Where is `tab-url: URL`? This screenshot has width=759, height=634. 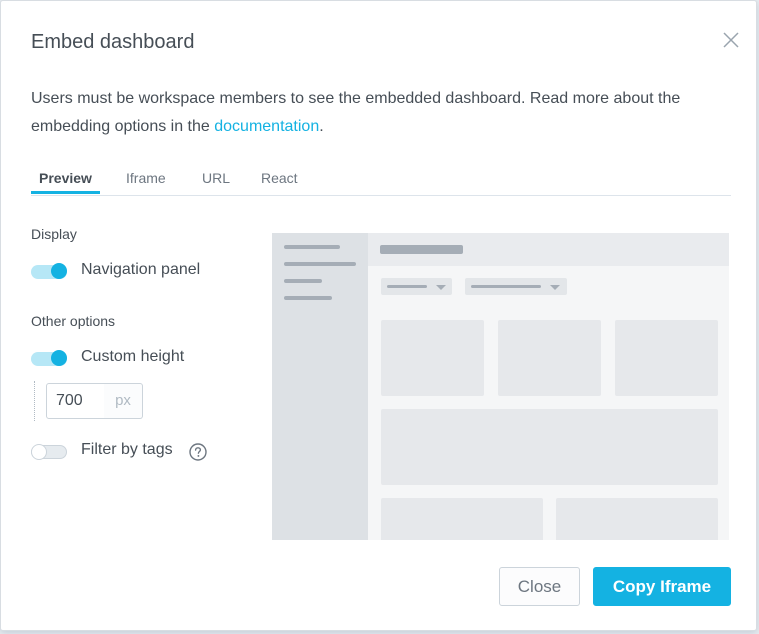 tab-url: URL is located at coordinates (216, 178).